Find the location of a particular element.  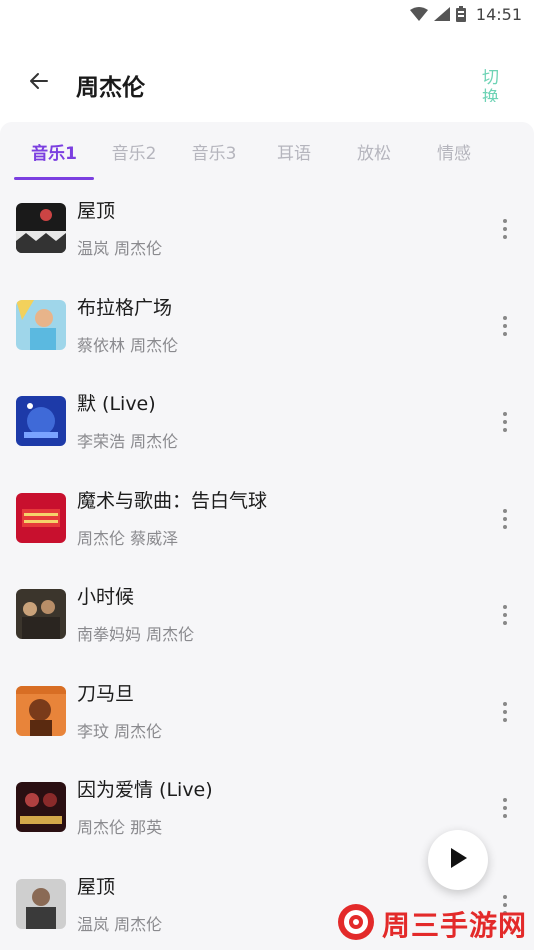

switch-button: 切换 is located at coordinates (493, 85).